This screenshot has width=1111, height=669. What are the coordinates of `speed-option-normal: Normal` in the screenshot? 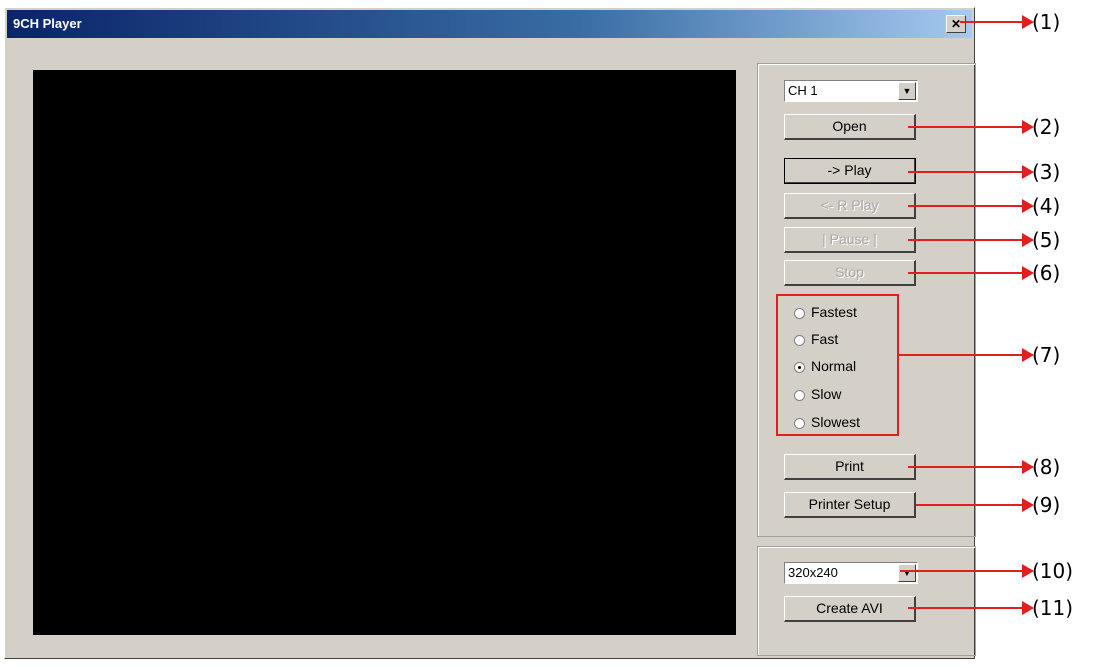 It's located at (825, 366).